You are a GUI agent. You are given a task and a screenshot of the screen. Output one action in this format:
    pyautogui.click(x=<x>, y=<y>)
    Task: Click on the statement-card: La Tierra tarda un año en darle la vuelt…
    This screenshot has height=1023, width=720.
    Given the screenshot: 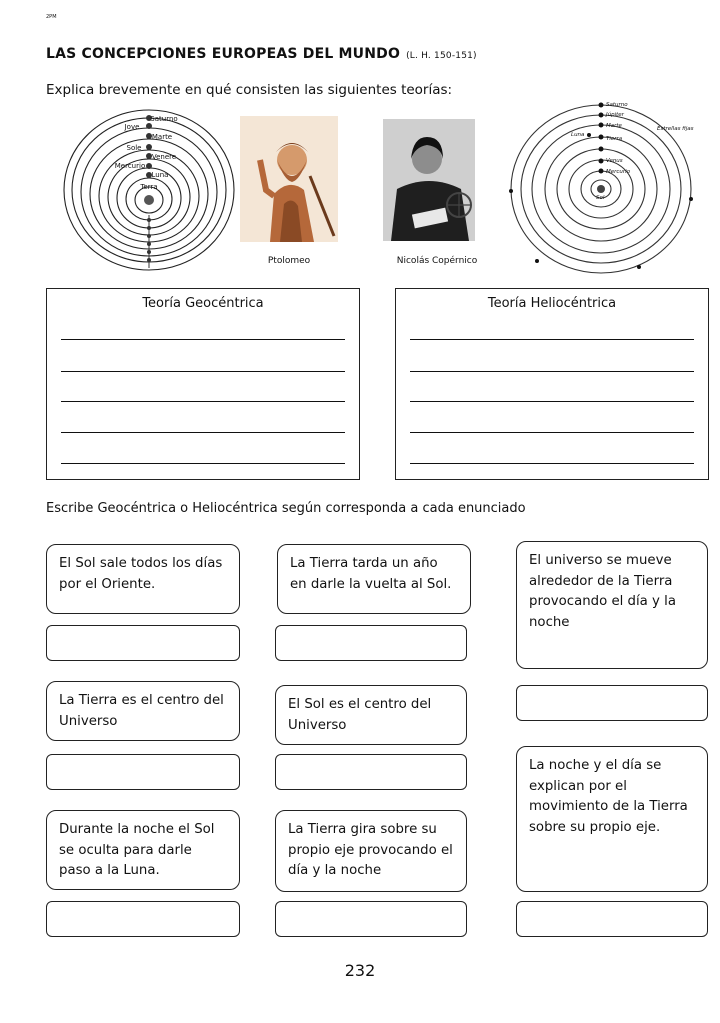 What is the action you would take?
    pyautogui.click(x=374, y=579)
    